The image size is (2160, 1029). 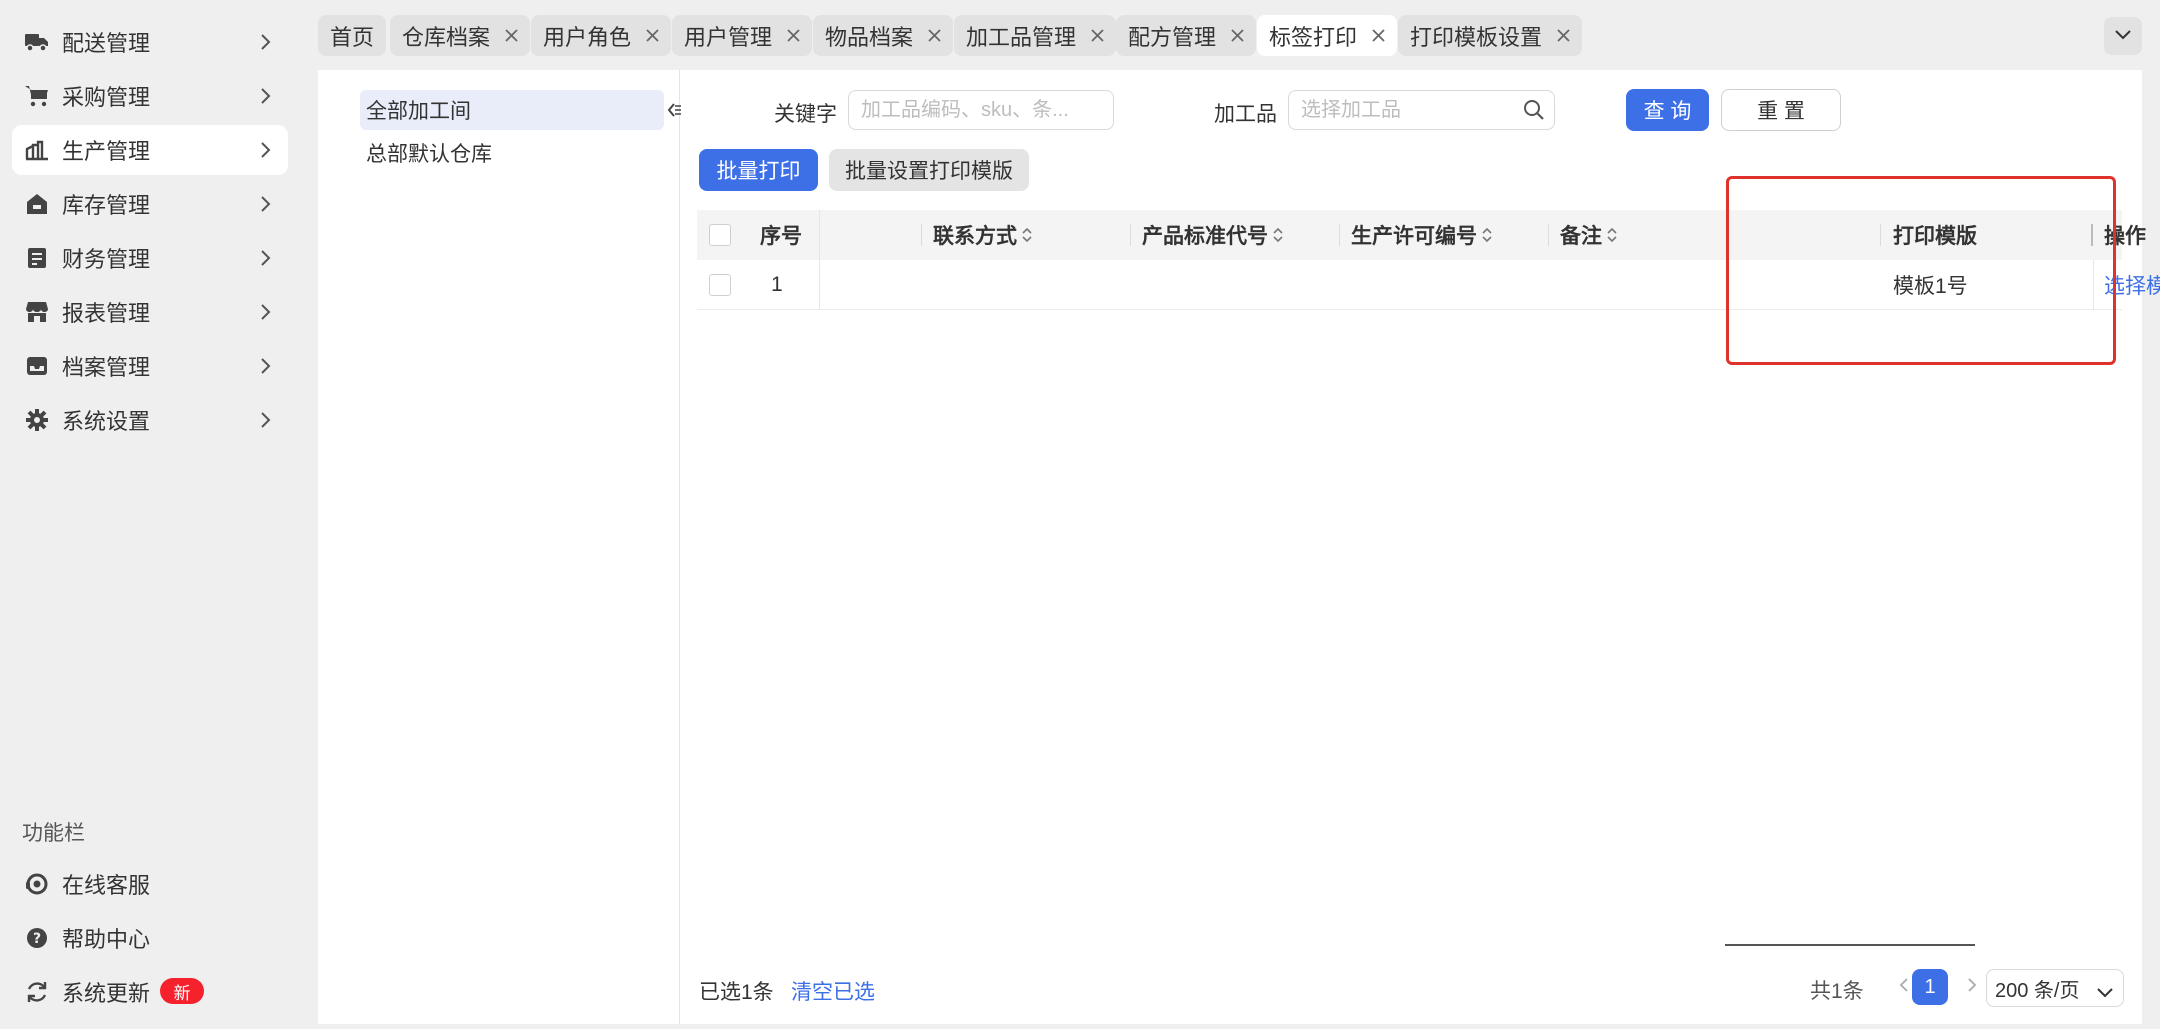 What do you see at coordinates (512, 110) in the screenshot?
I see `tree-item-all-workshops: 全部加工间` at bounding box center [512, 110].